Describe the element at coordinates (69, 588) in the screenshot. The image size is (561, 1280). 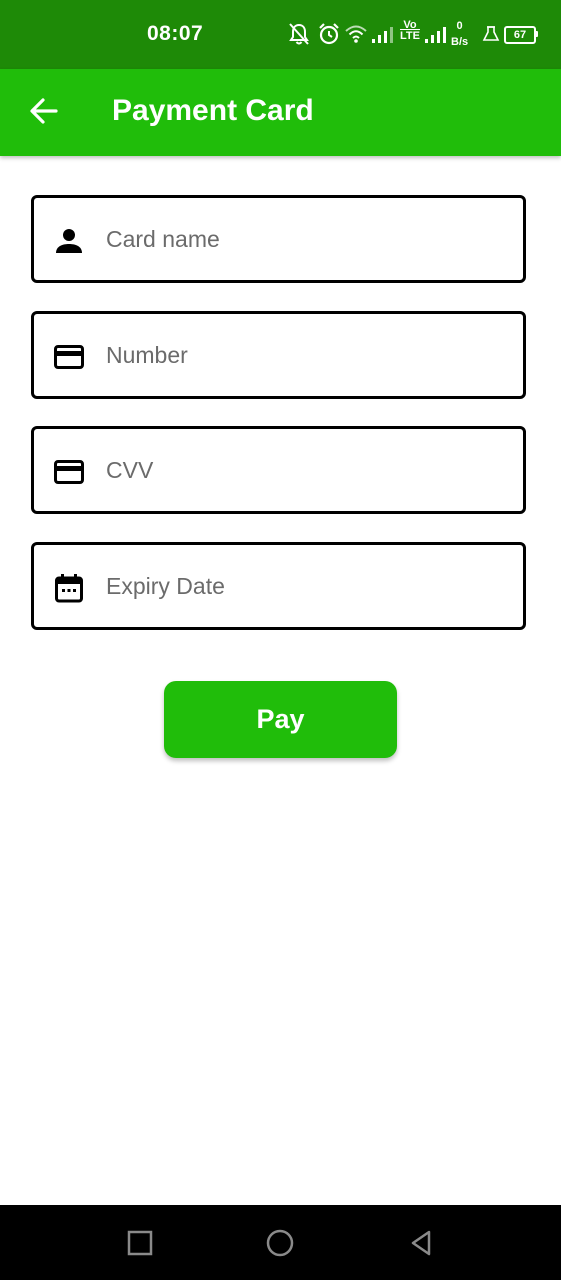
I see `calendar-icon` at that location.